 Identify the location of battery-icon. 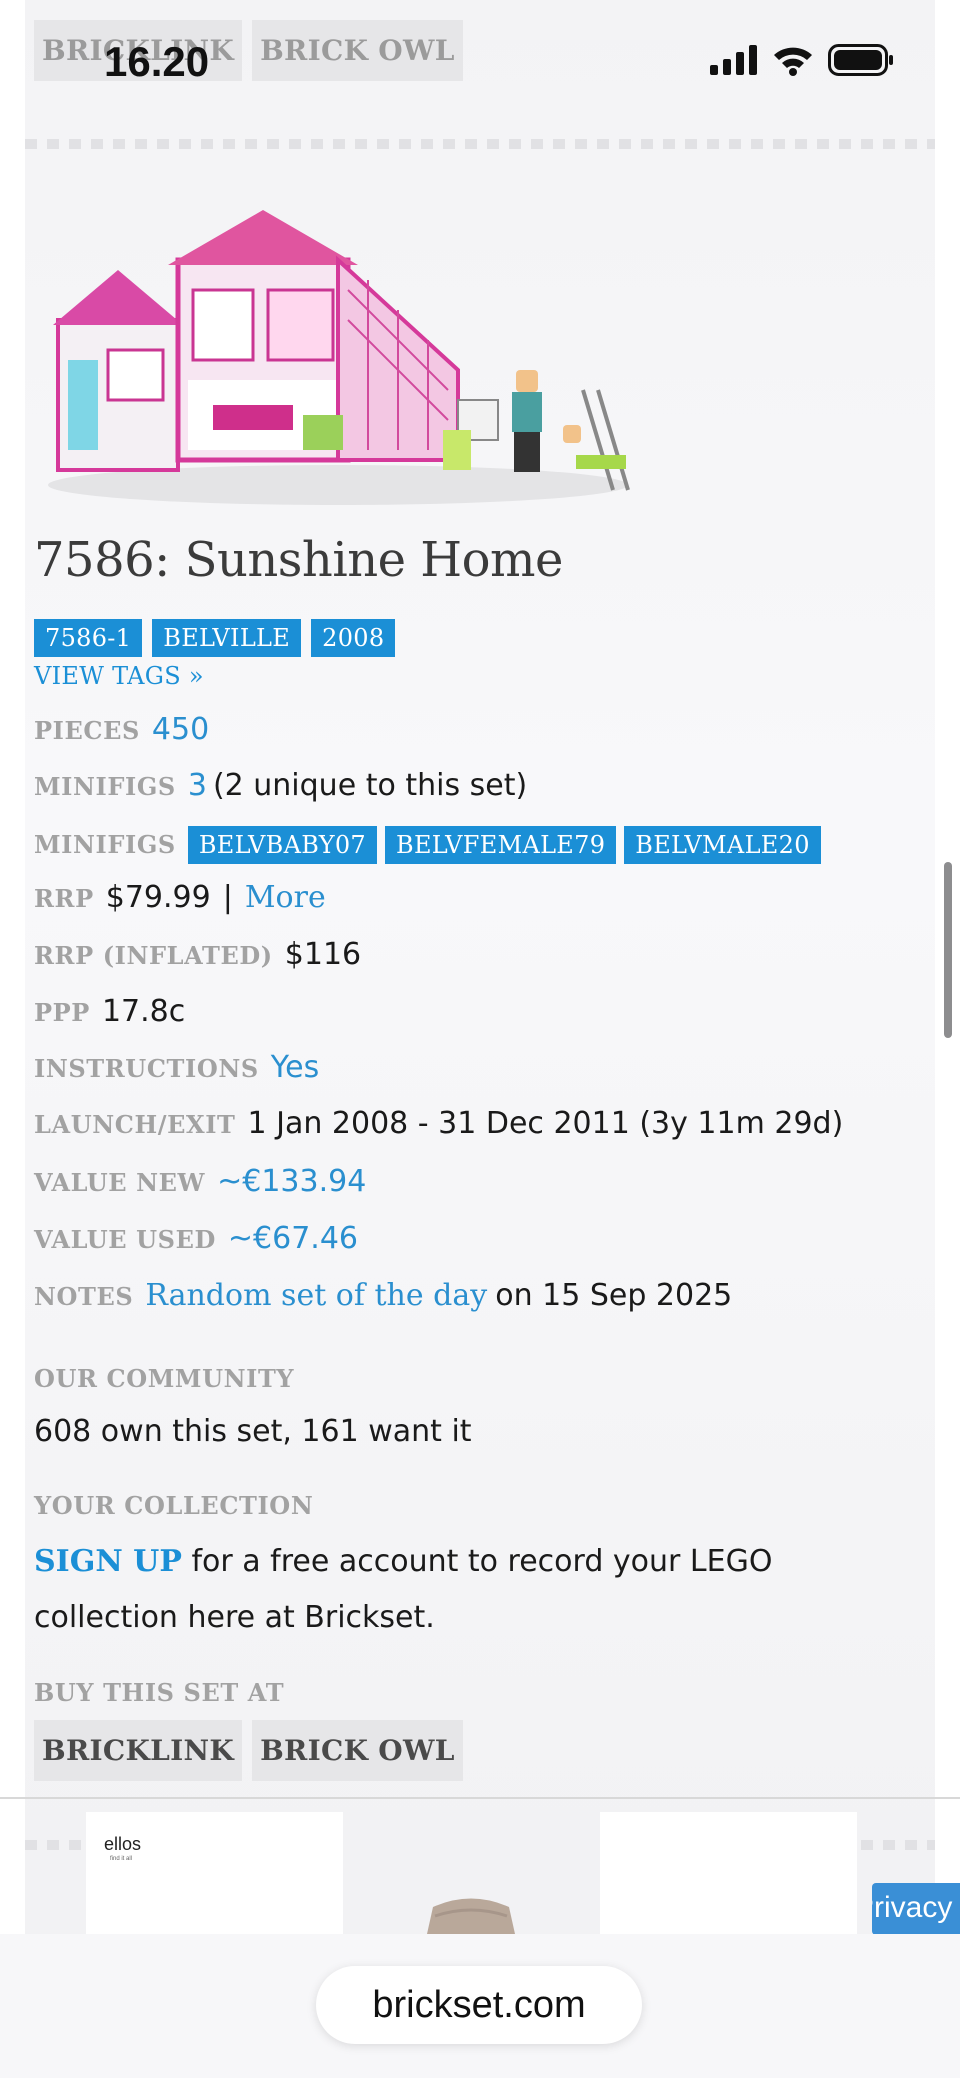
(860, 60).